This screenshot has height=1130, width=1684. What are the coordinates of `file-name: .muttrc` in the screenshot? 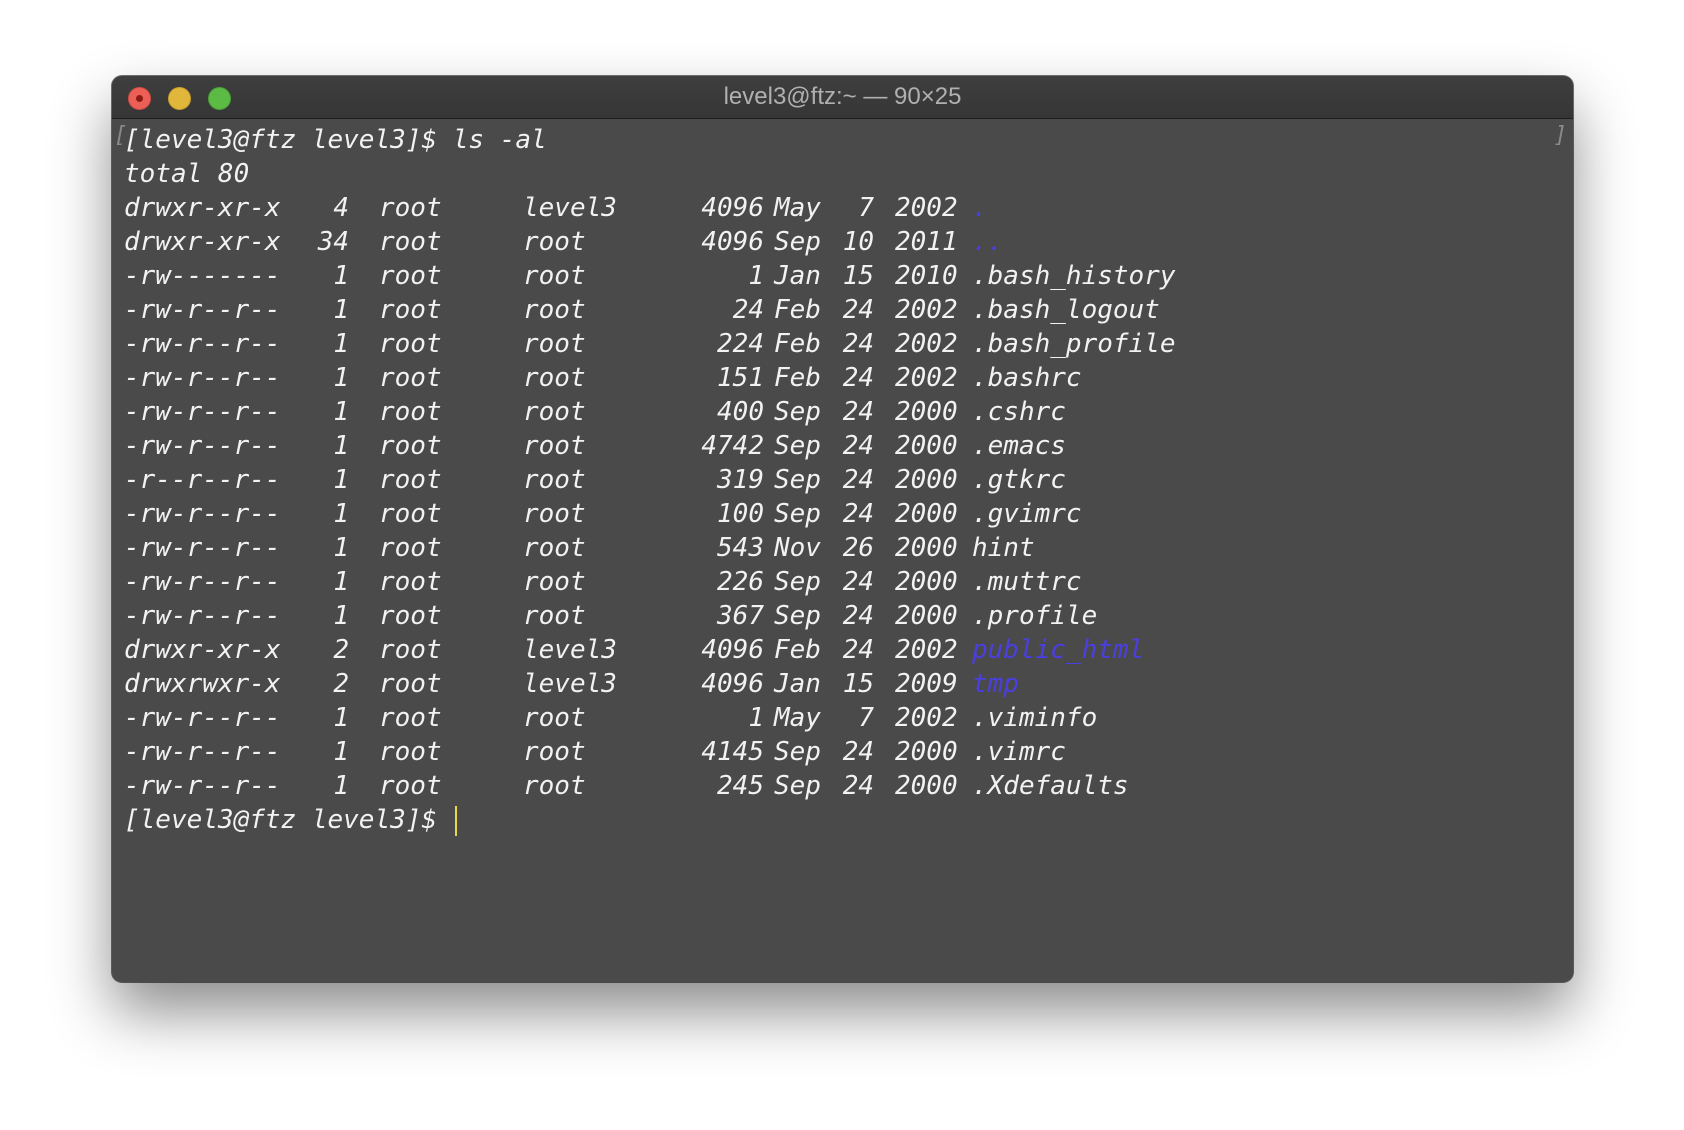 It's located at (1027, 582).